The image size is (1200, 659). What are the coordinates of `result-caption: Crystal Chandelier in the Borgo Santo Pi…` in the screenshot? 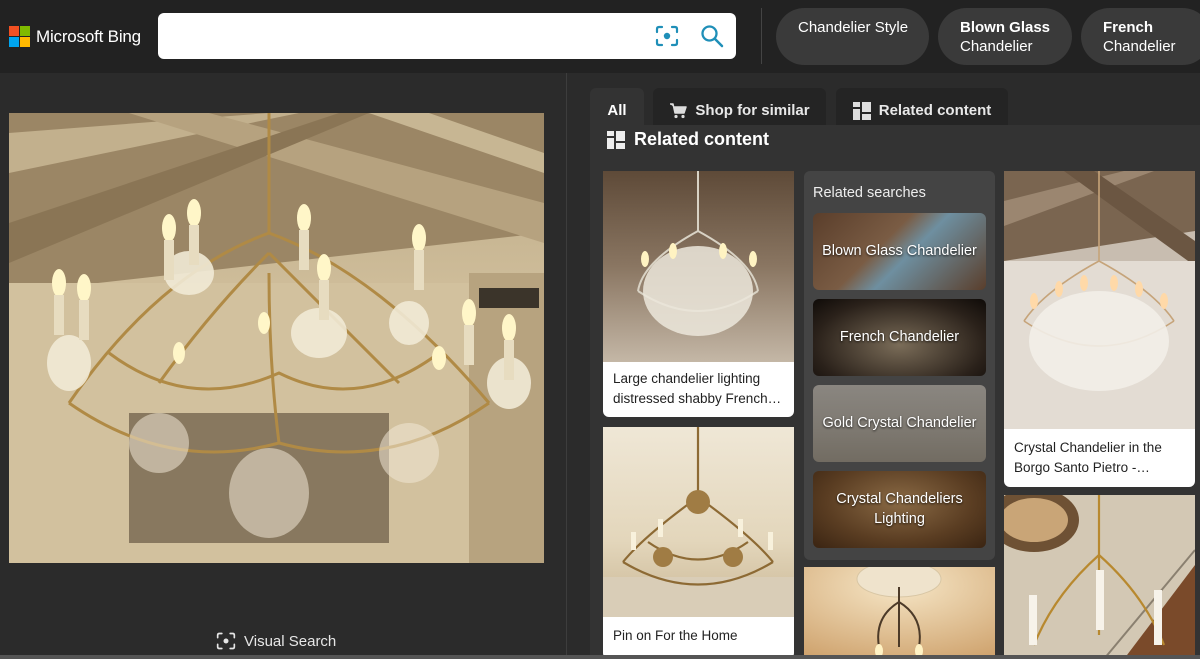 It's located at (1088, 457).